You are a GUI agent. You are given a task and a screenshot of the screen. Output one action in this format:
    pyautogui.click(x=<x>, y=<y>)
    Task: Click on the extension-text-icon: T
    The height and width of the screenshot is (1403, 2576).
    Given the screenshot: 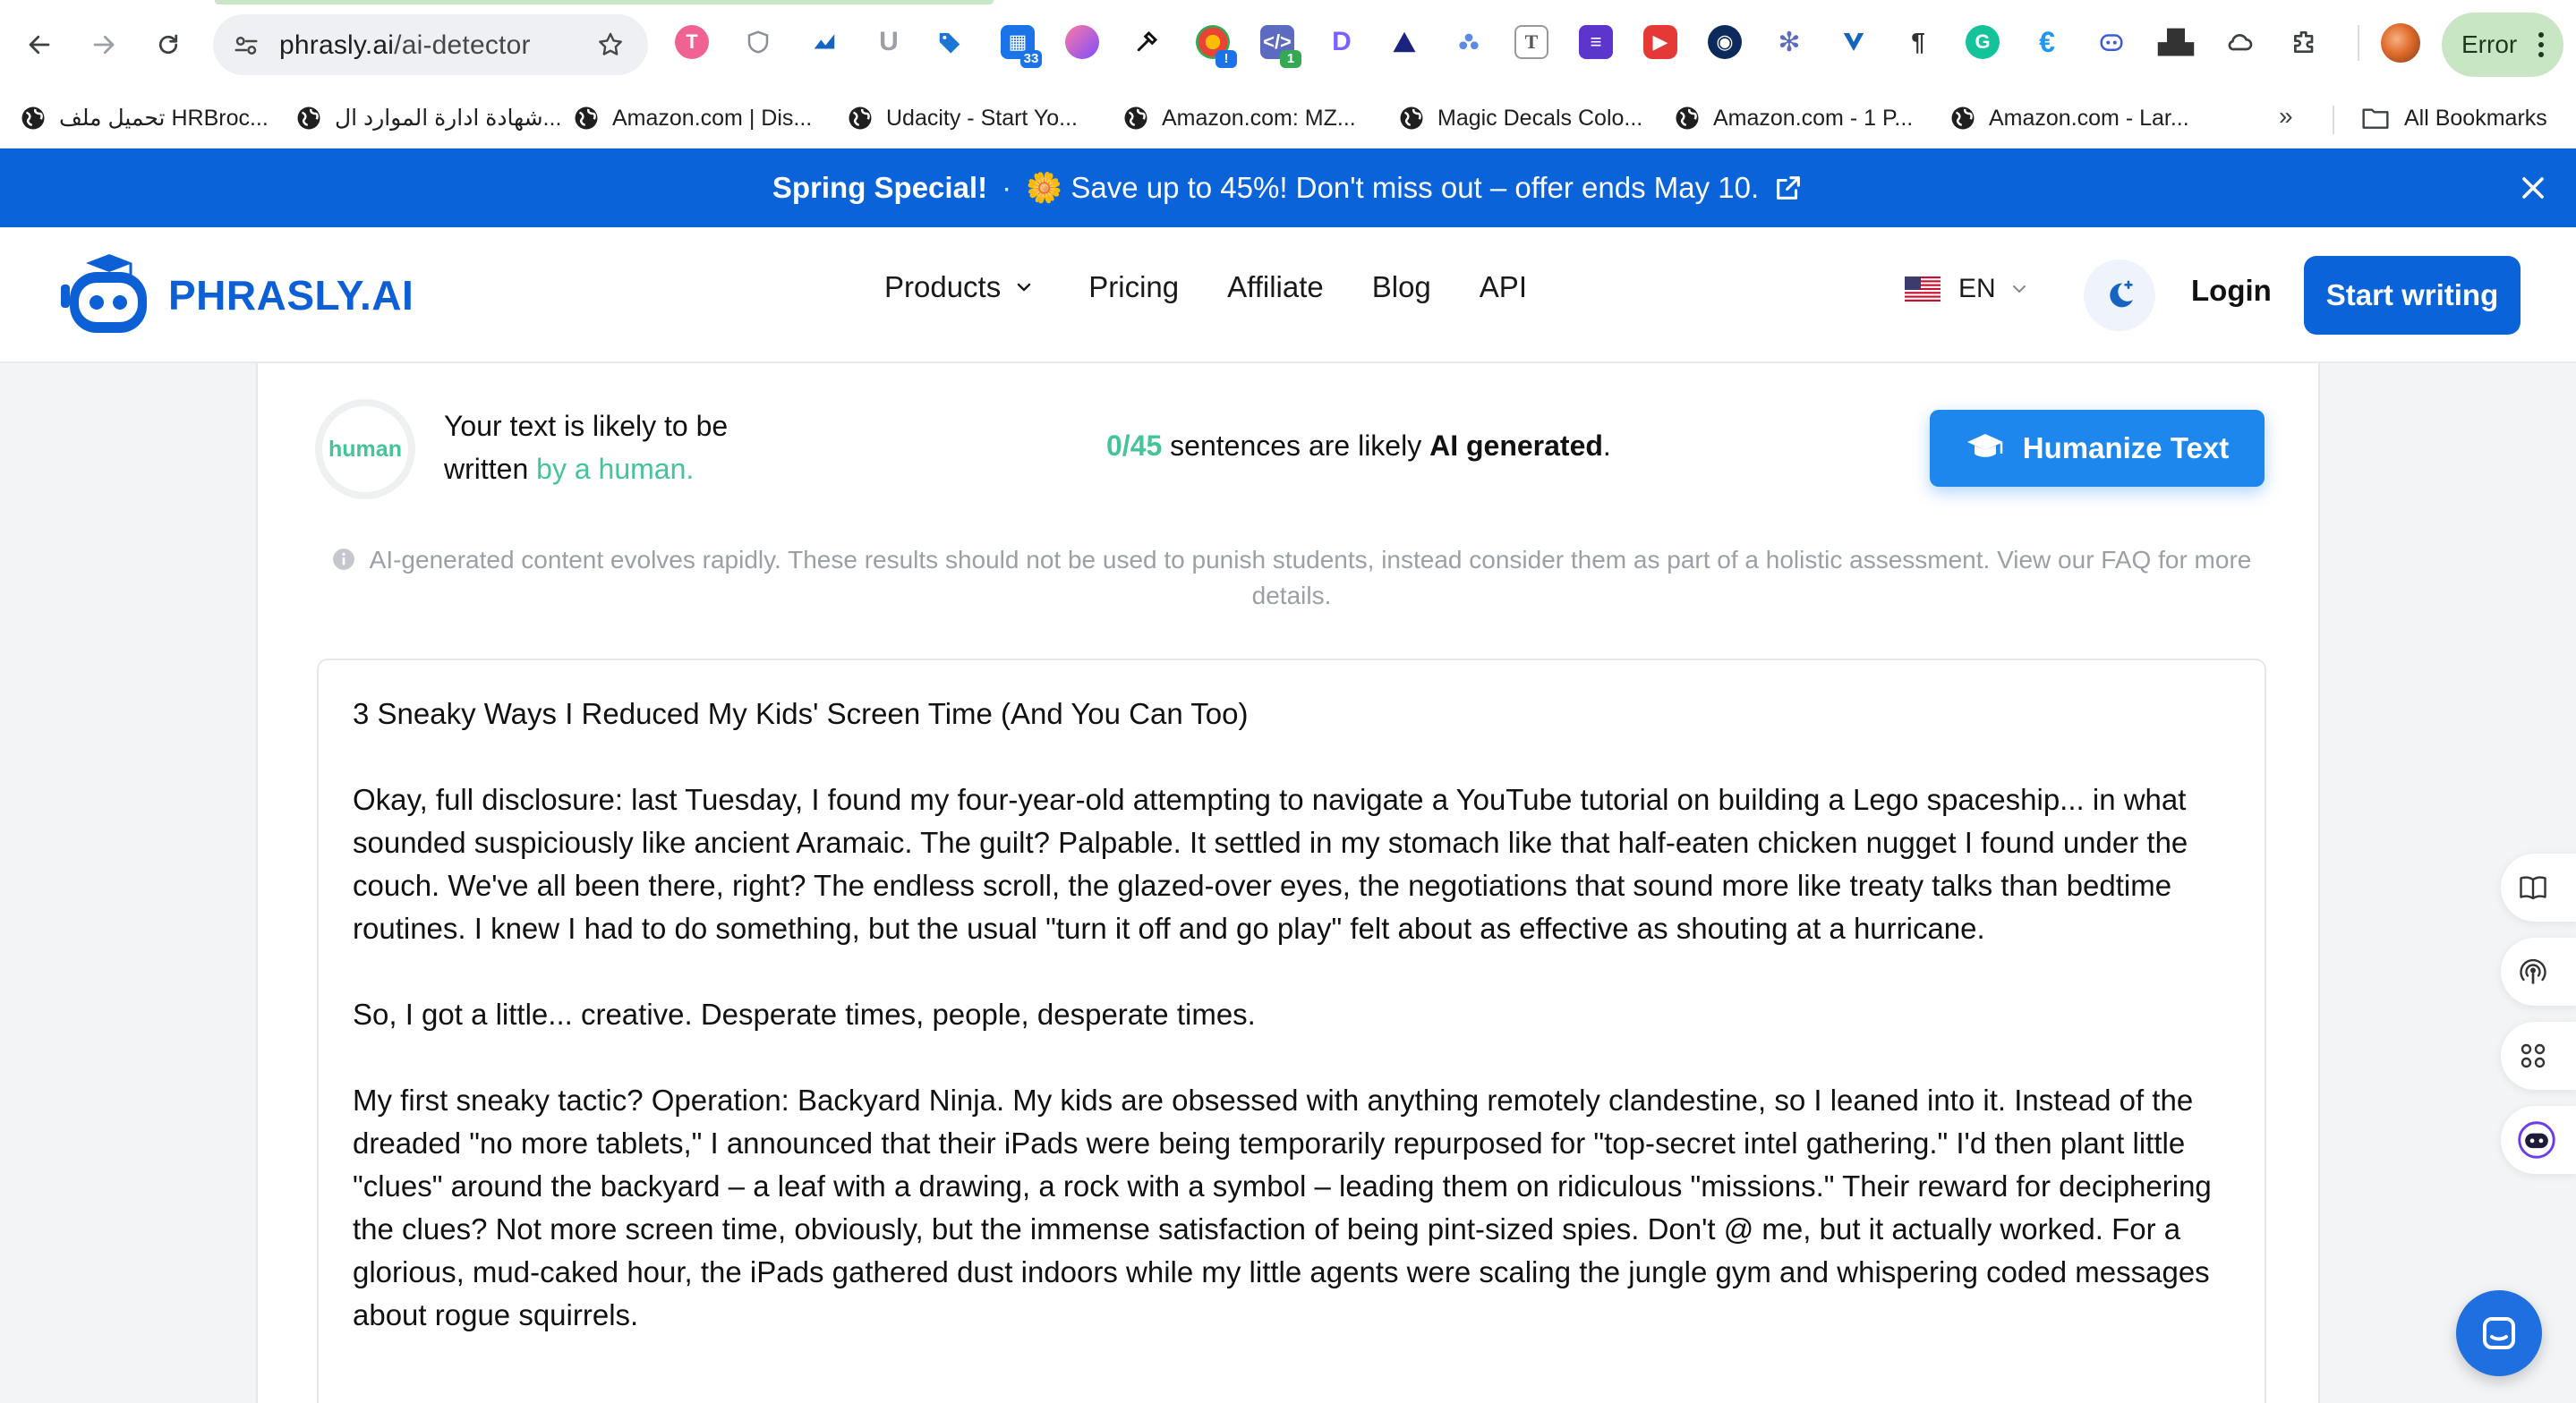 What is the action you would take?
    pyautogui.click(x=1531, y=42)
    